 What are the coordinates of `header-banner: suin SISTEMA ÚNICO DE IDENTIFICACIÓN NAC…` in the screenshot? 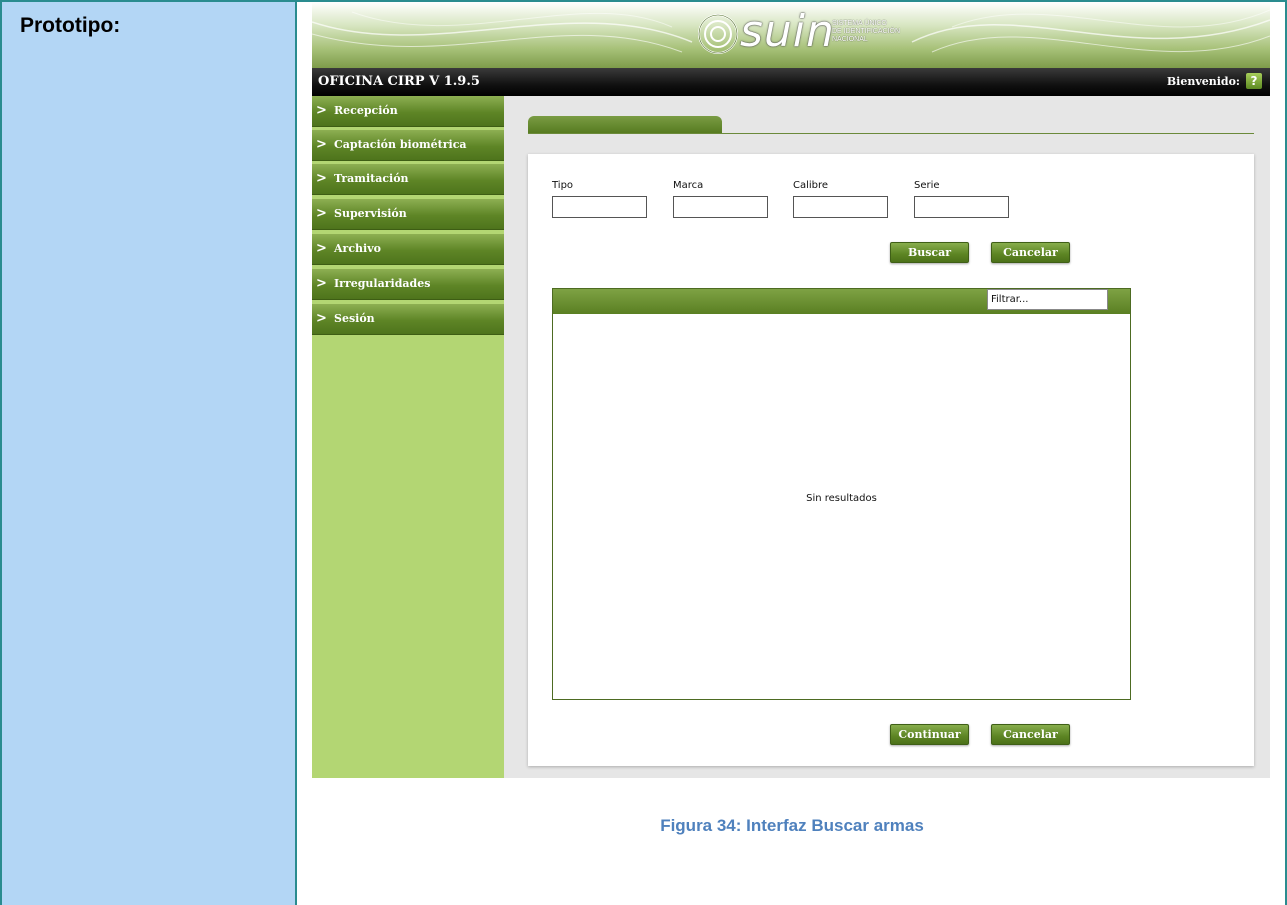 It's located at (791, 35).